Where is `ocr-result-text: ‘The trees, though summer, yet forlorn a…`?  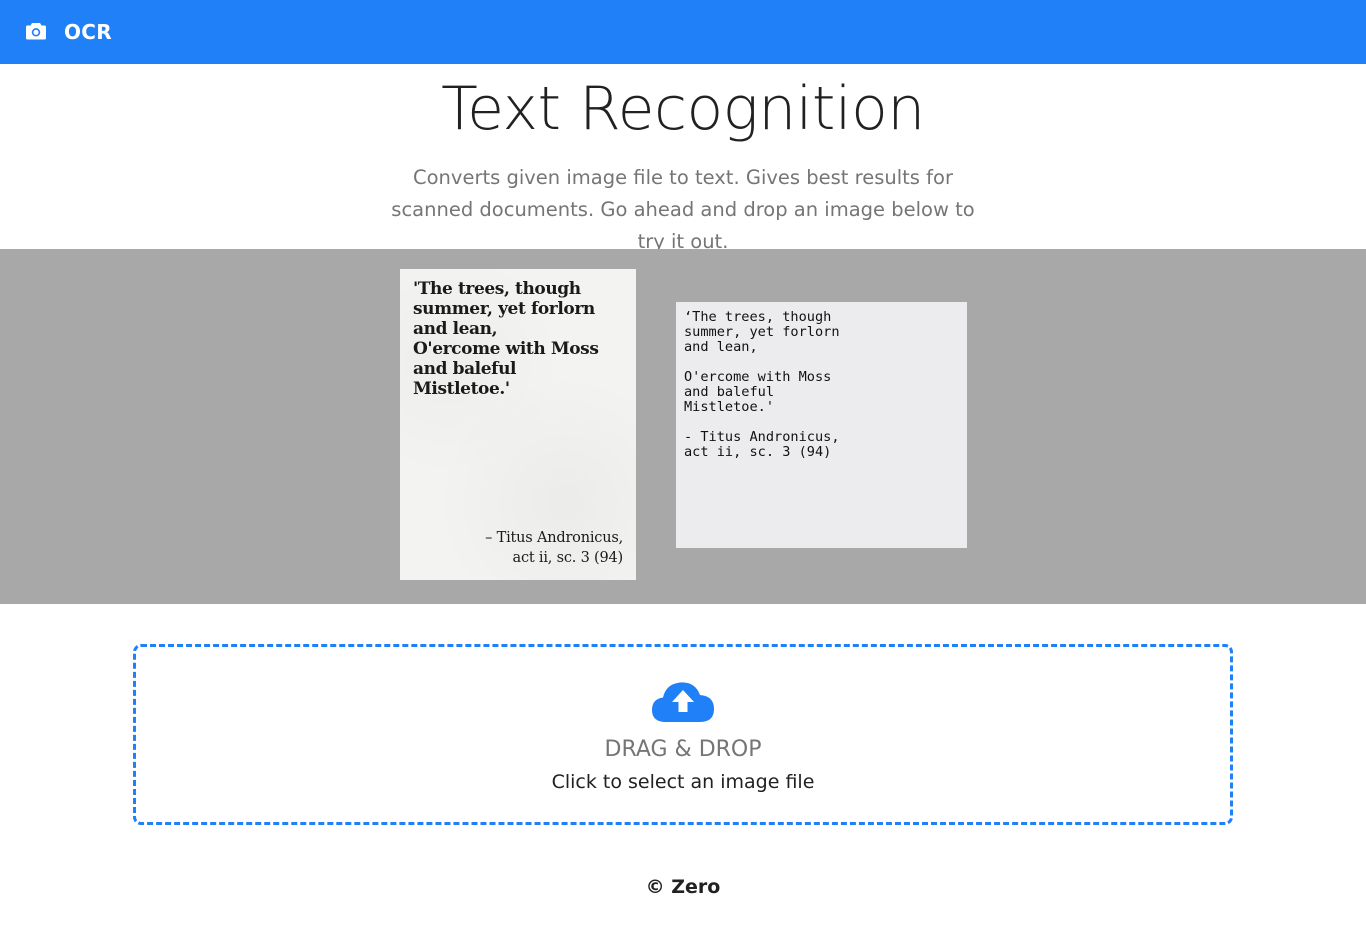
ocr-result-text: ‘The trees, though summer, yet forlorn a… is located at coordinates (762, 384).